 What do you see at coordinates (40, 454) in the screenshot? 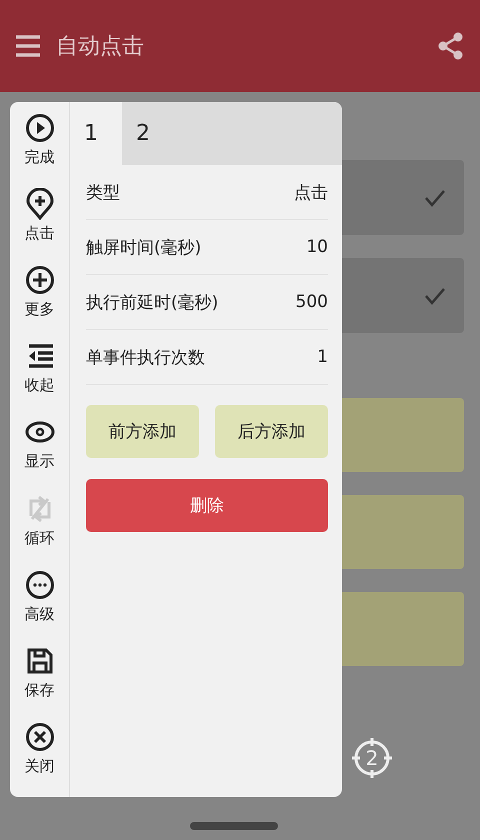
I see `toolbar-button: 显示` at bounding box center [40, 454].